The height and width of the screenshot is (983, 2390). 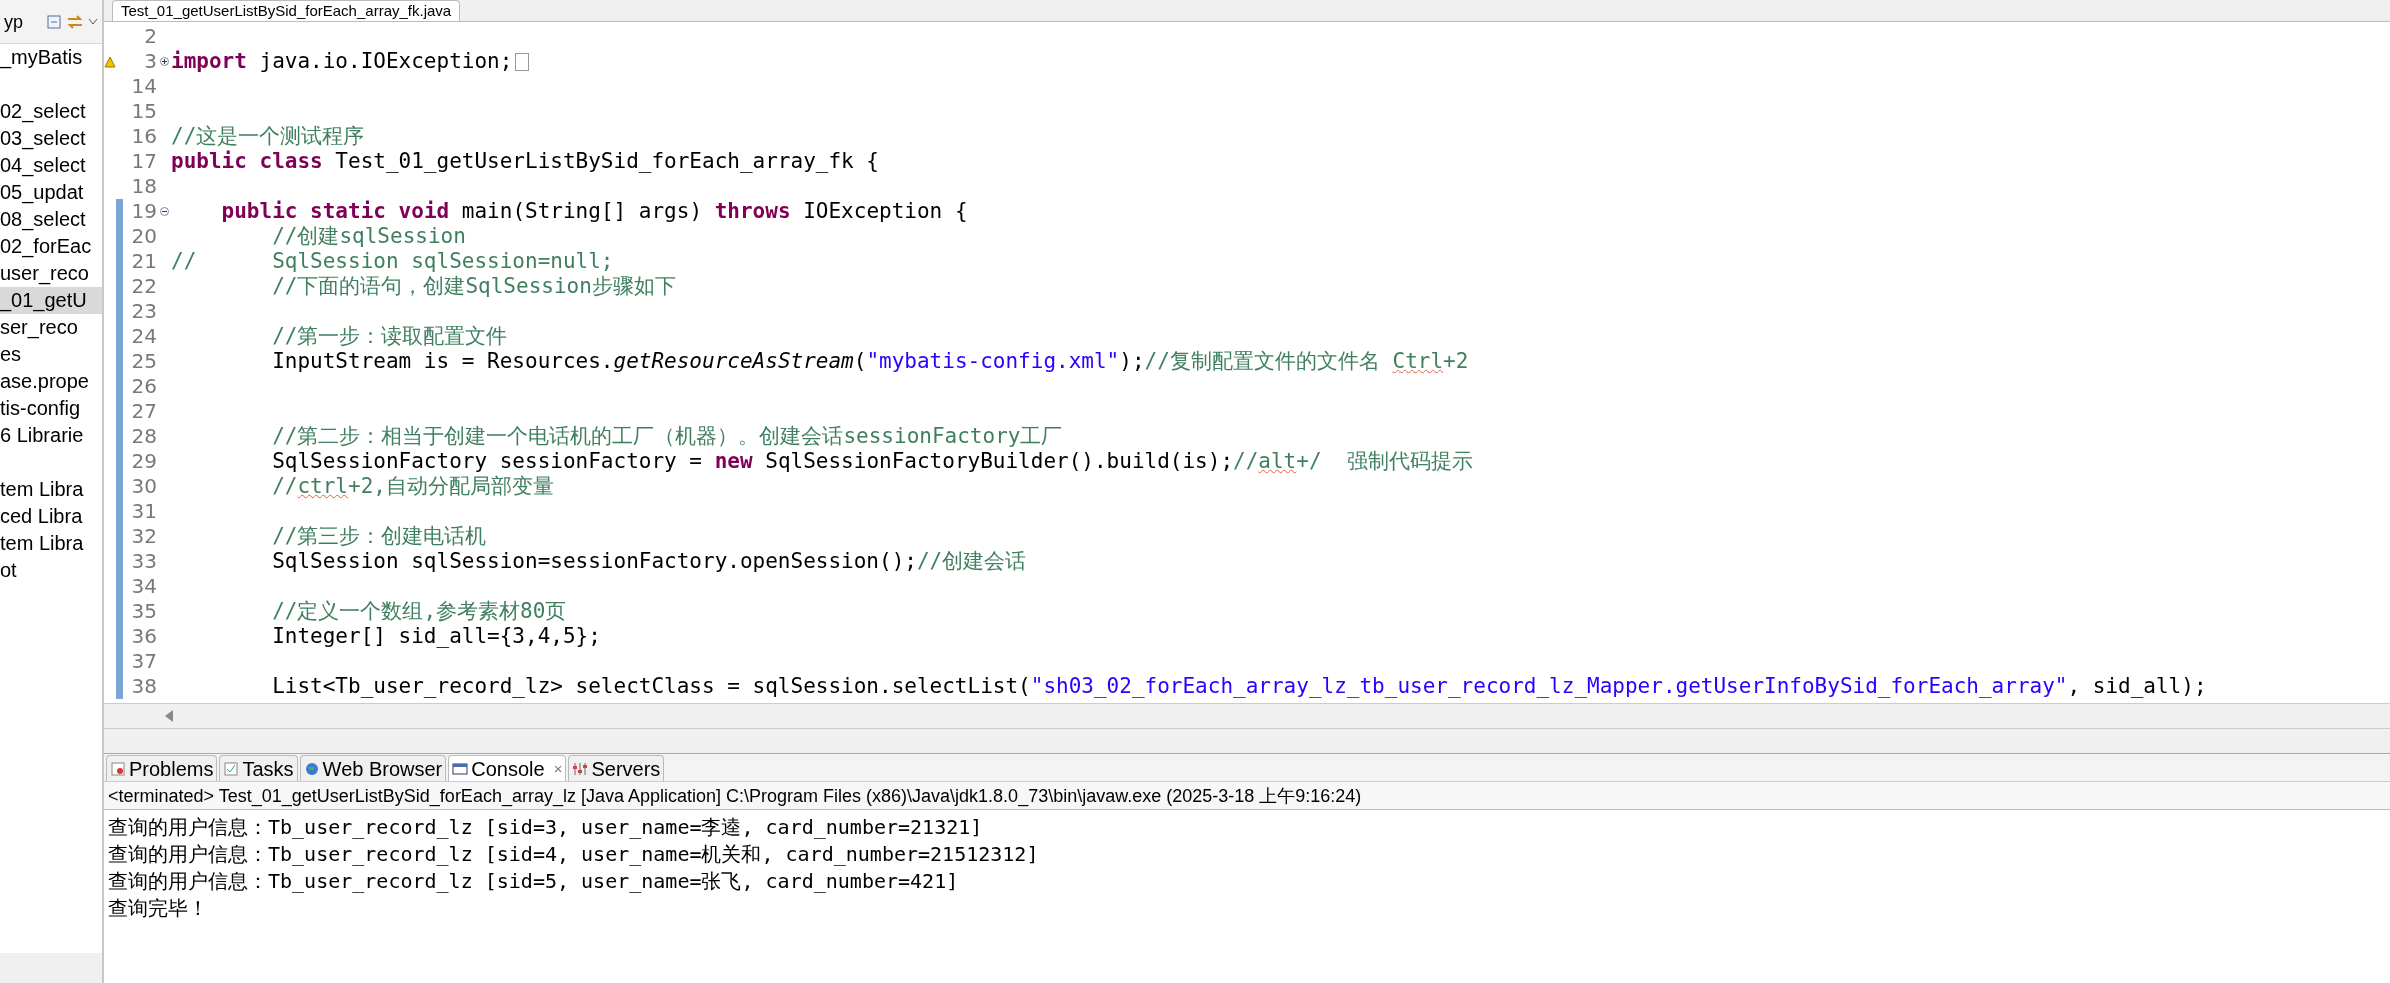 What do you see at coordinates (580, 768) in the screenshot?
I see `sliders-icon` at bounding box center [580, 768].